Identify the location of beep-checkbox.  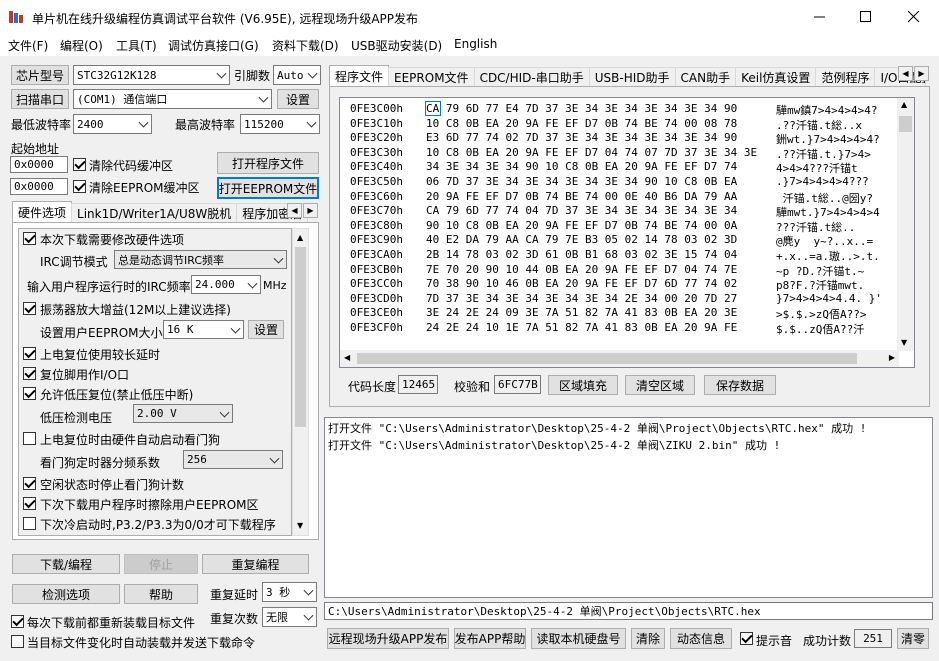
(746, 638).